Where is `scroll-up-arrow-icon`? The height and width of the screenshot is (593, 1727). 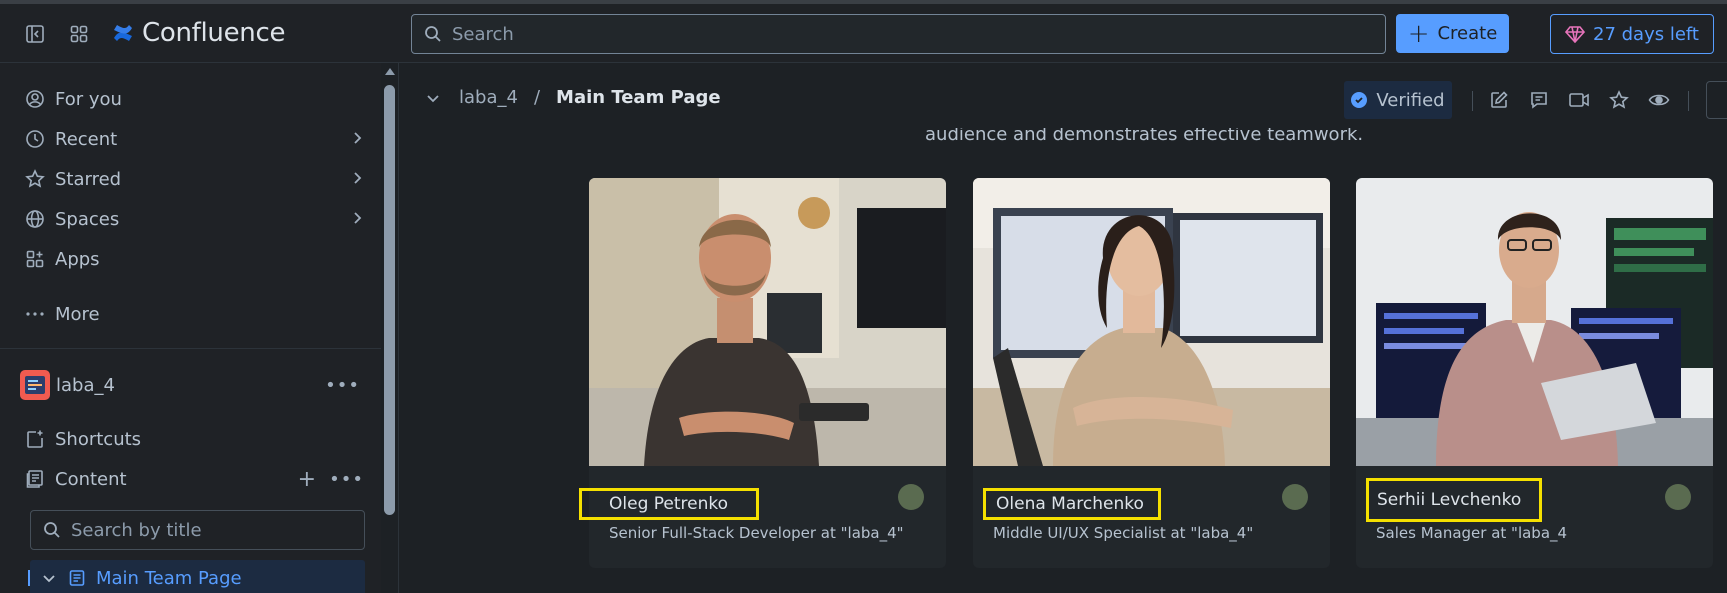 scroll-up-arrow-icon is located at coordinates (390, 71).